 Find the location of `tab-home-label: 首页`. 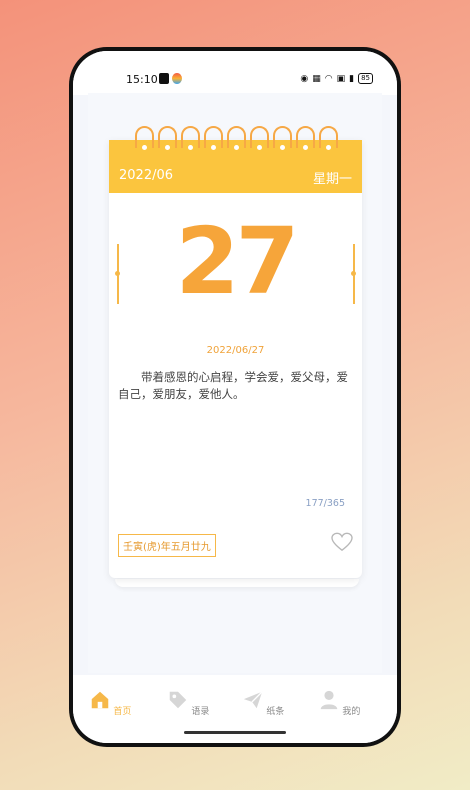

tab-home-label: 首页 is located at coordinates (122, 712).